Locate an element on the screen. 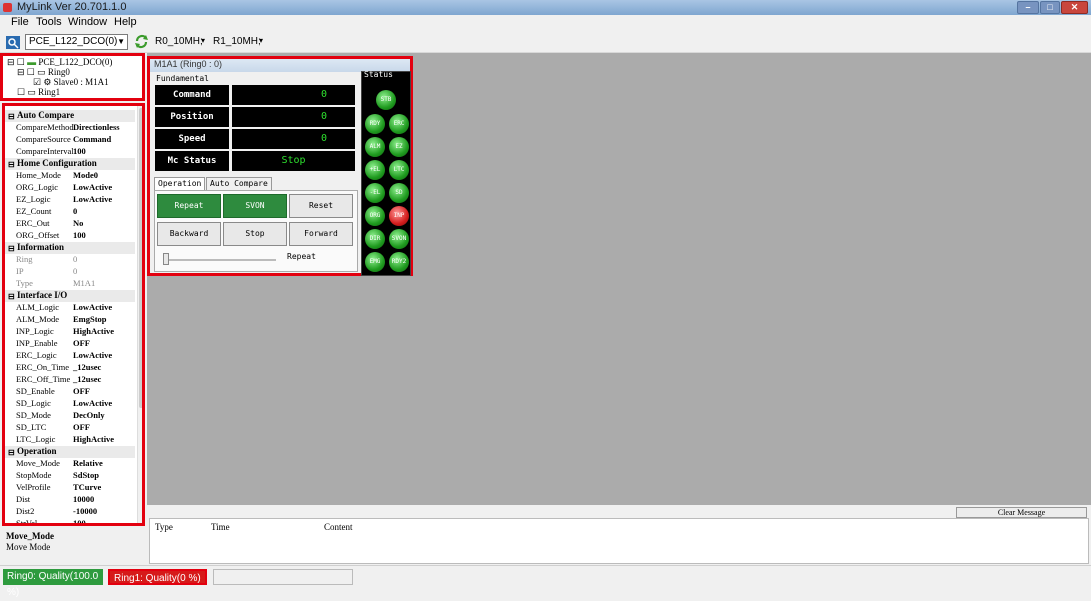 This screenshot has height=601, width=1091. menu-help: Help is located at coordinates (125, 22).